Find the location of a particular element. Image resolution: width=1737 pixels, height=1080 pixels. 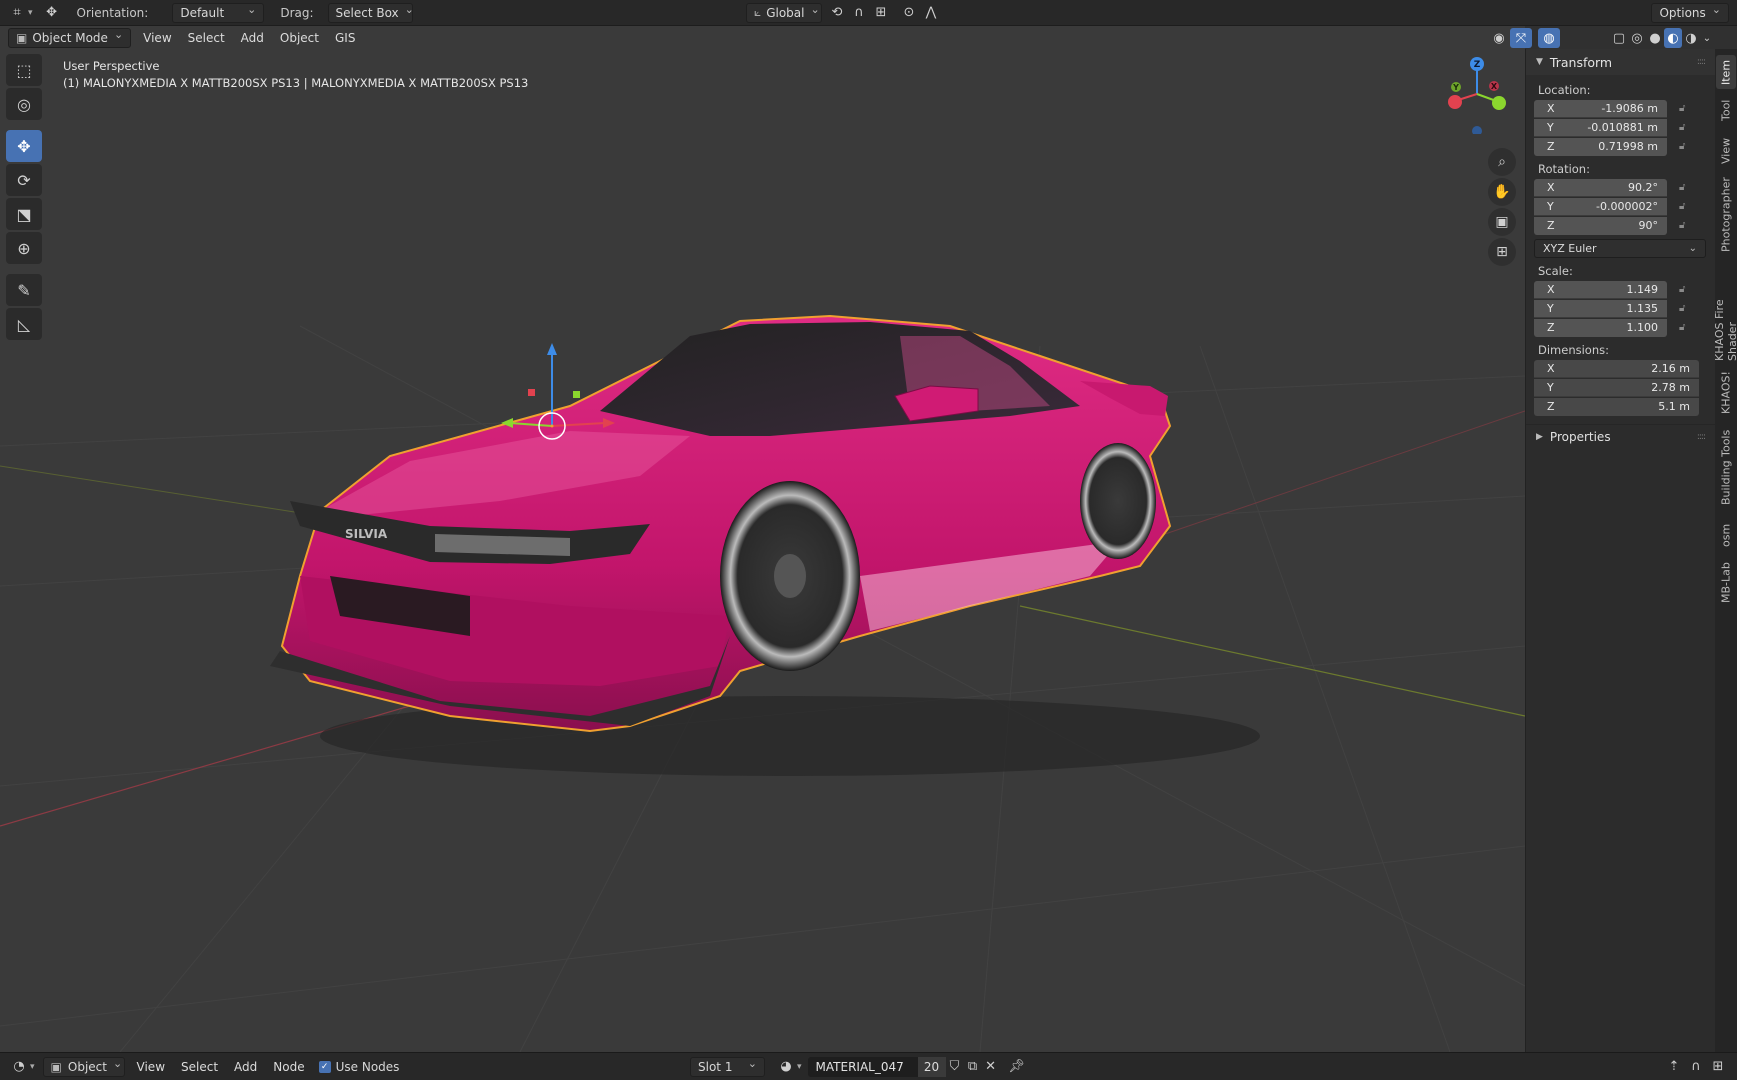

dimensions-x-field: X 2.16 m is located at coordinates (1616, 368).